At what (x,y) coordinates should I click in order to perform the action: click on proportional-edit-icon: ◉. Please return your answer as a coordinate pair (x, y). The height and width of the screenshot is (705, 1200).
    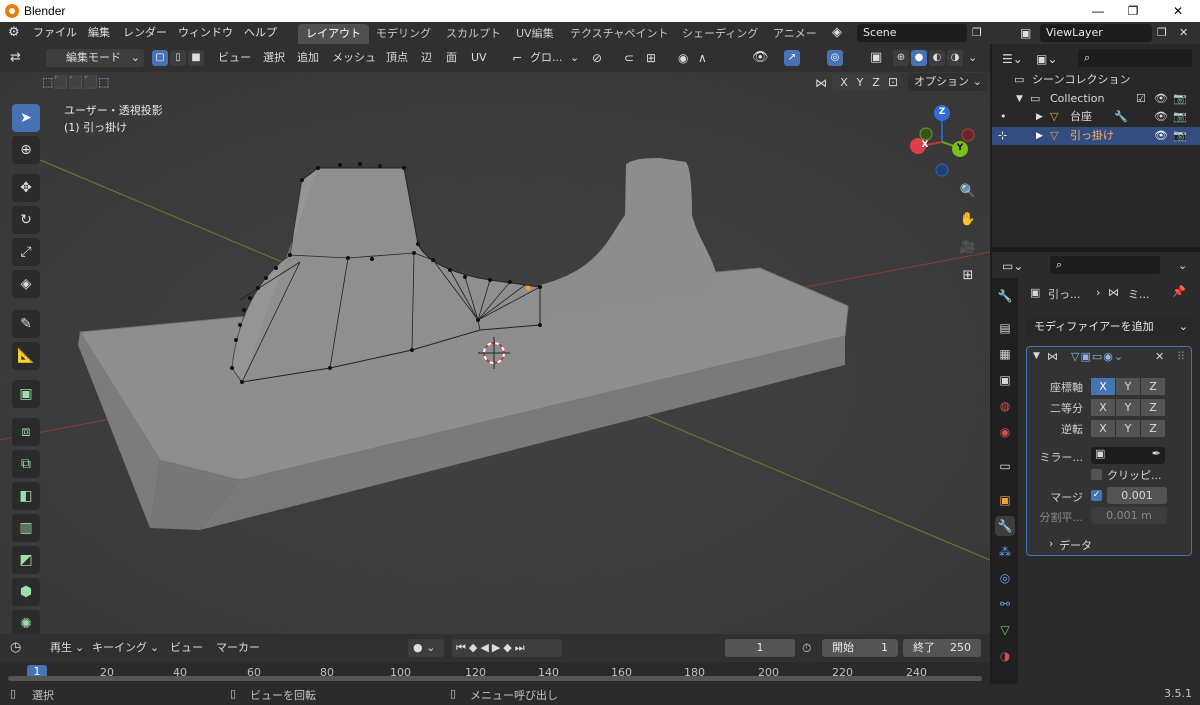
    Looking at the image, I should click on (683, 58).